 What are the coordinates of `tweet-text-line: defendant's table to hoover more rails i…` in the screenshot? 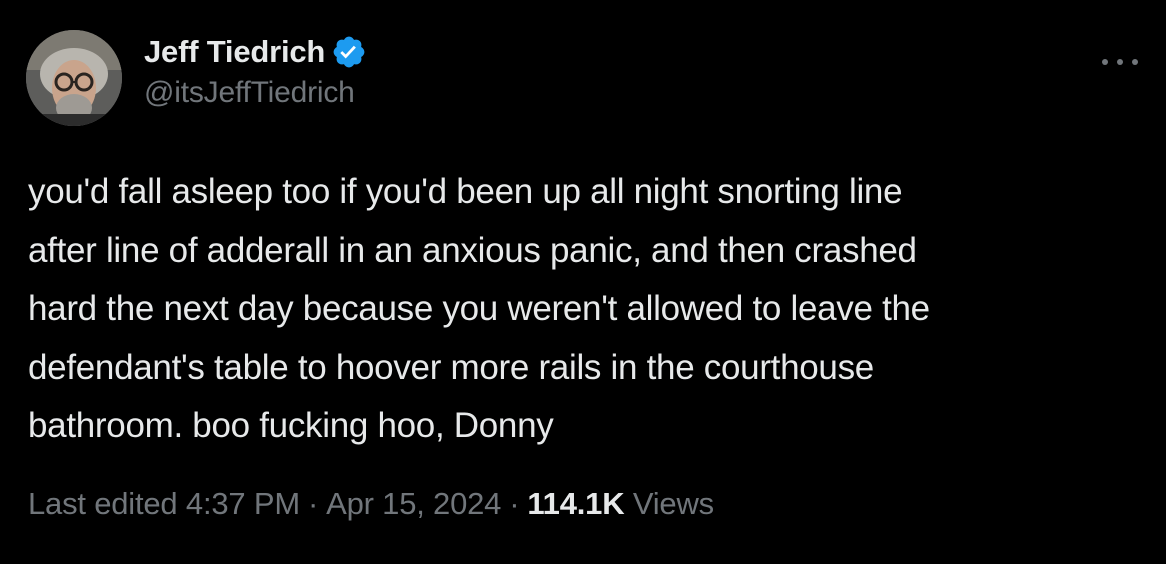 It's located at (451, 367).